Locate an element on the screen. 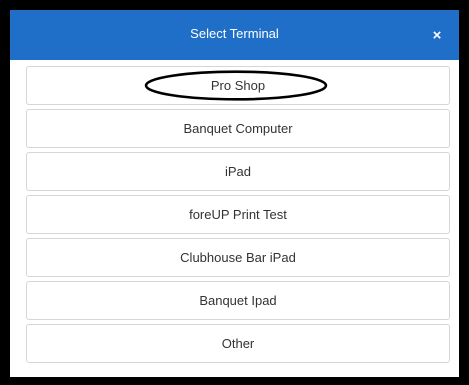 The width and height of the screenshot is (469, 385). terminal-button-other: Other is located at coordinates (238, 343).